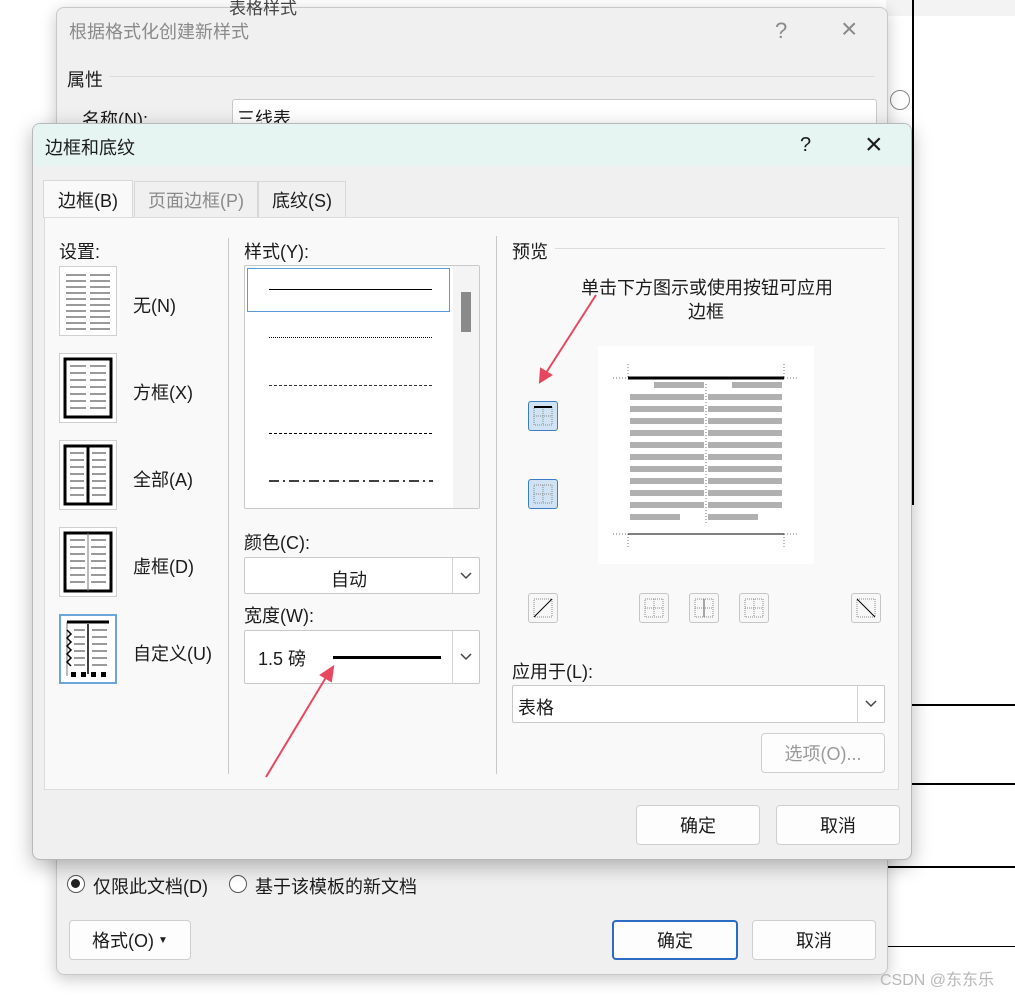 This screenshot has height=996, width=1015. What do you see at coordinates (297, 725) in the screenshot?
I see `arrow-to-width` at bounding box center [297, 725].